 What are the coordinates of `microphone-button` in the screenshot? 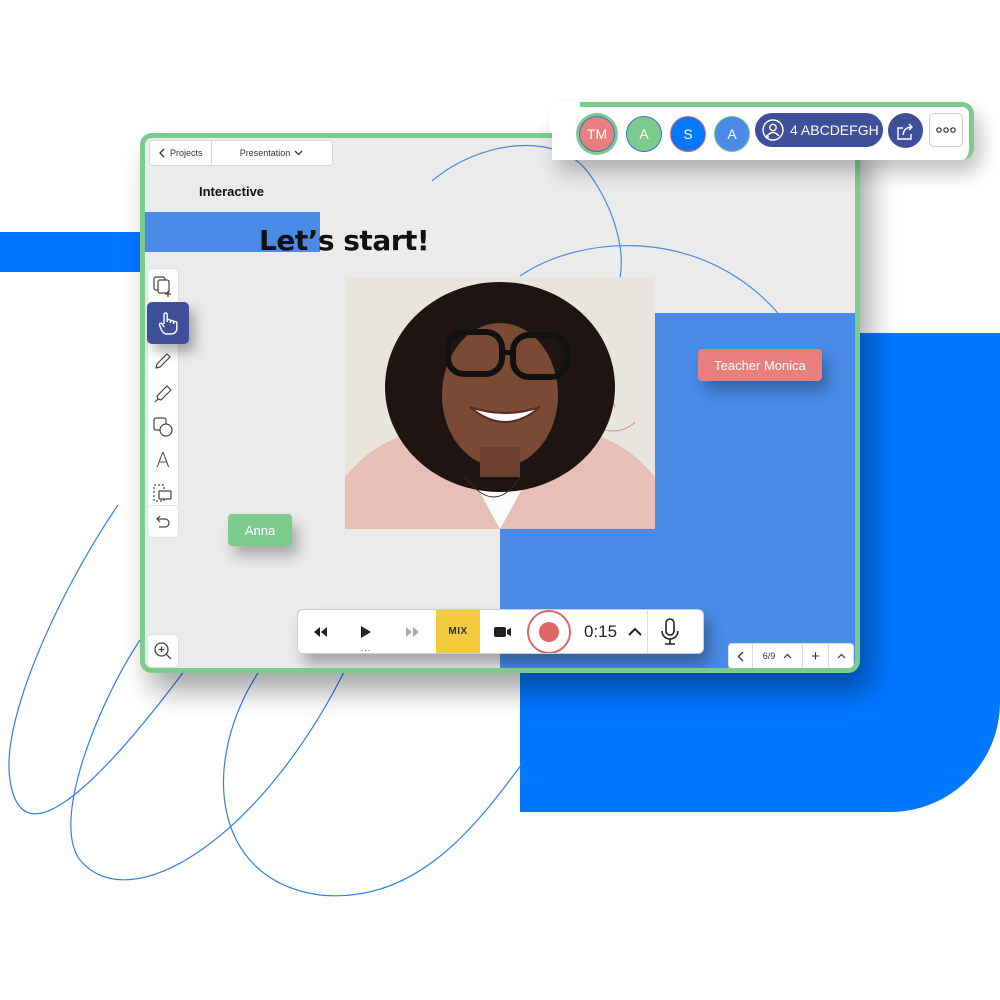 It's located at (670, 631).